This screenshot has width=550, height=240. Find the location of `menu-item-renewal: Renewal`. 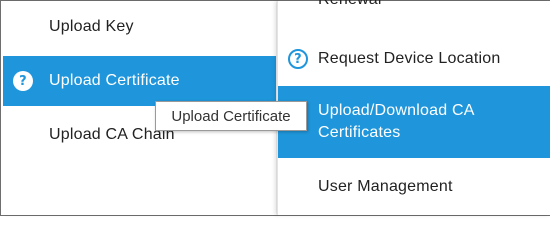

menu-item-renewal: Renewal is located at coordinates (414, 6).